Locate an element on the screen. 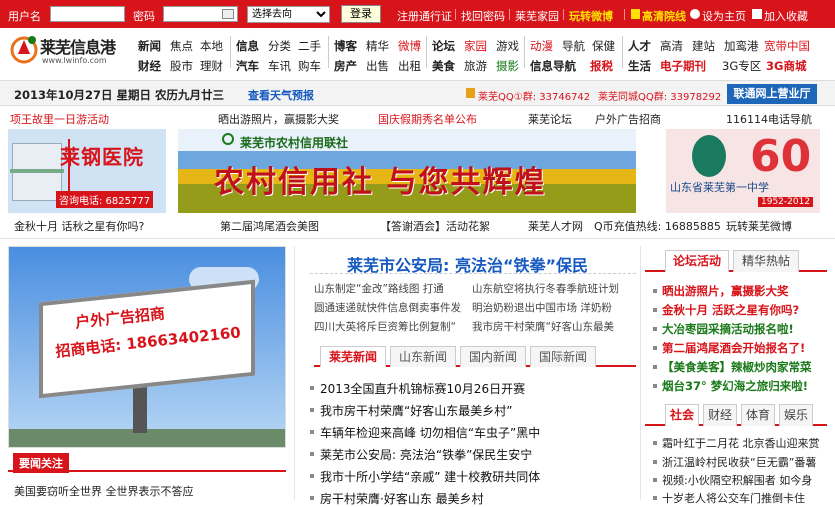  news-item: 房干村荣膺·好客山东 最美乡村 is located at coordinates (397, 498).